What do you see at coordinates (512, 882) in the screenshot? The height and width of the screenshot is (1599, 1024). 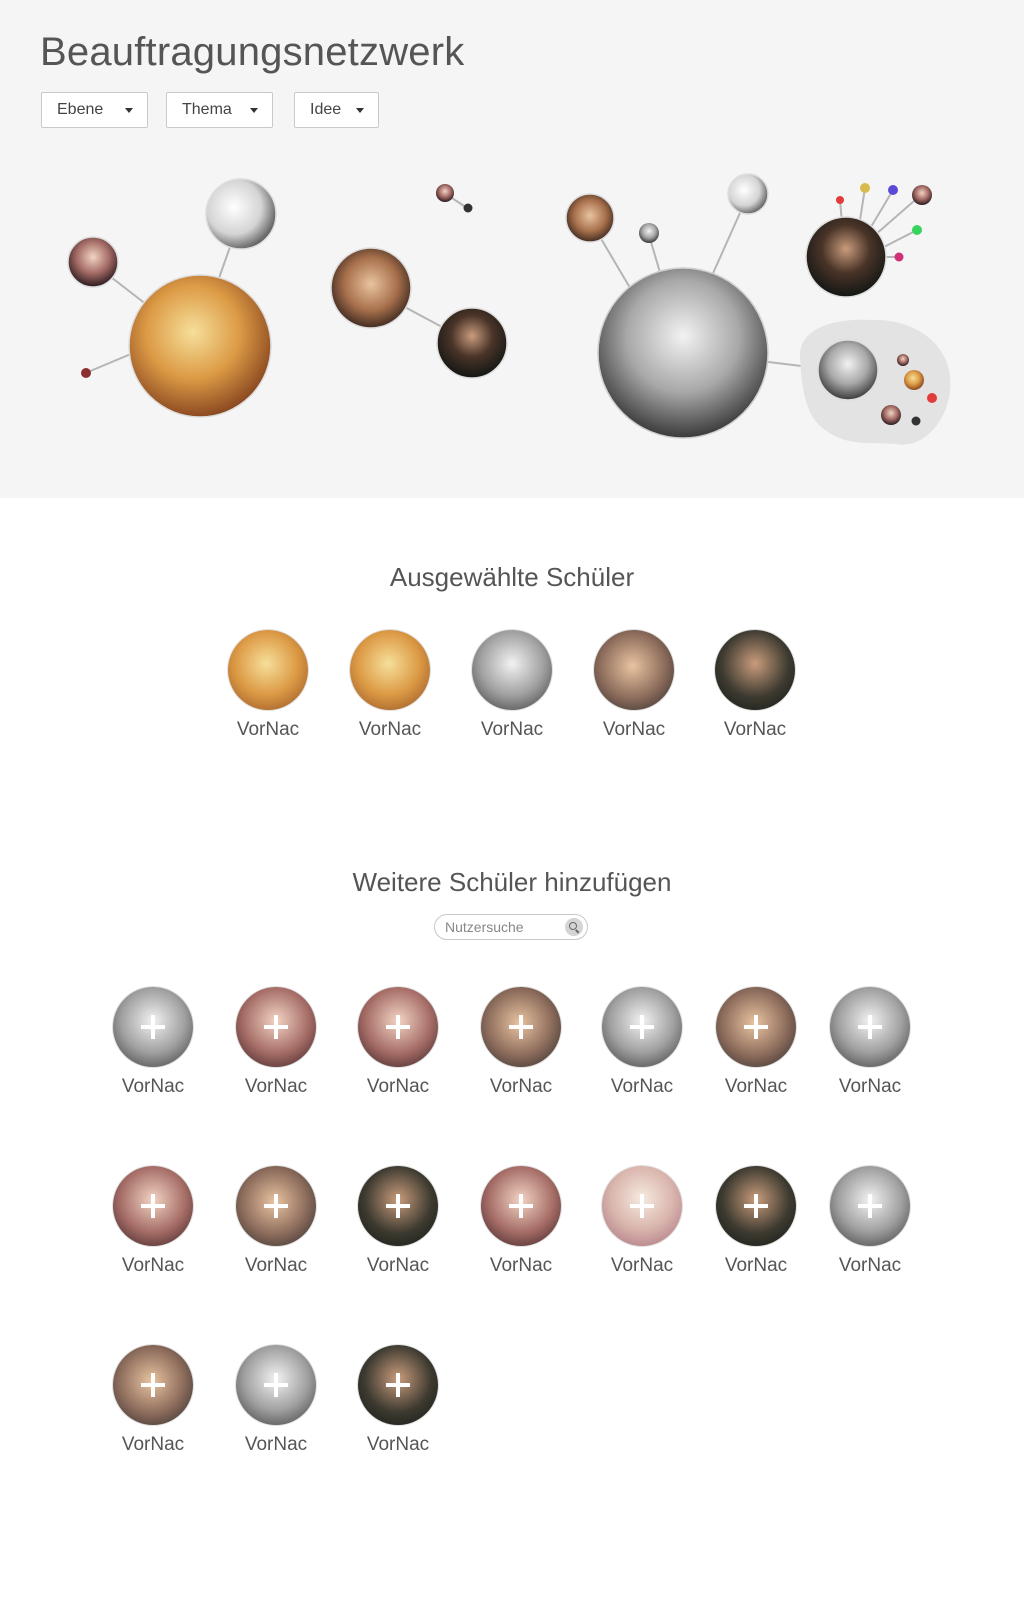 I see `add-students-heading: Weitere Schüler hinzufügen` at bounding box center [512, 882].